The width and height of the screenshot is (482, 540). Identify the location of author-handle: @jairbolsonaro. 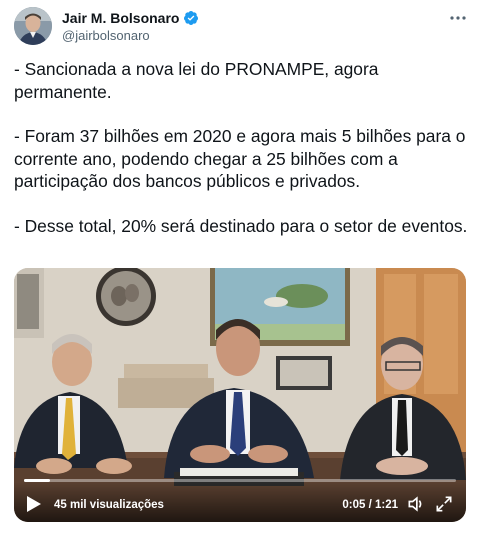
(106, 35).